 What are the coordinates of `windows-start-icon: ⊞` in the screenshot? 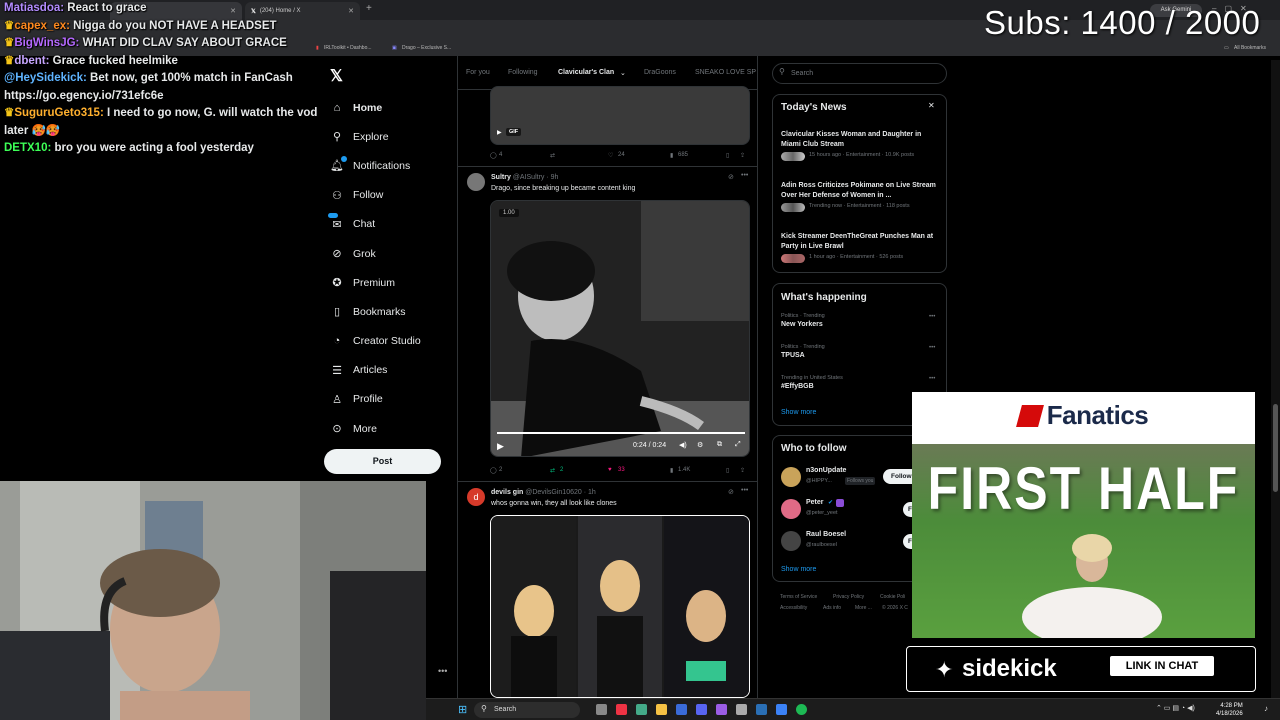 It's located at (462, 709).